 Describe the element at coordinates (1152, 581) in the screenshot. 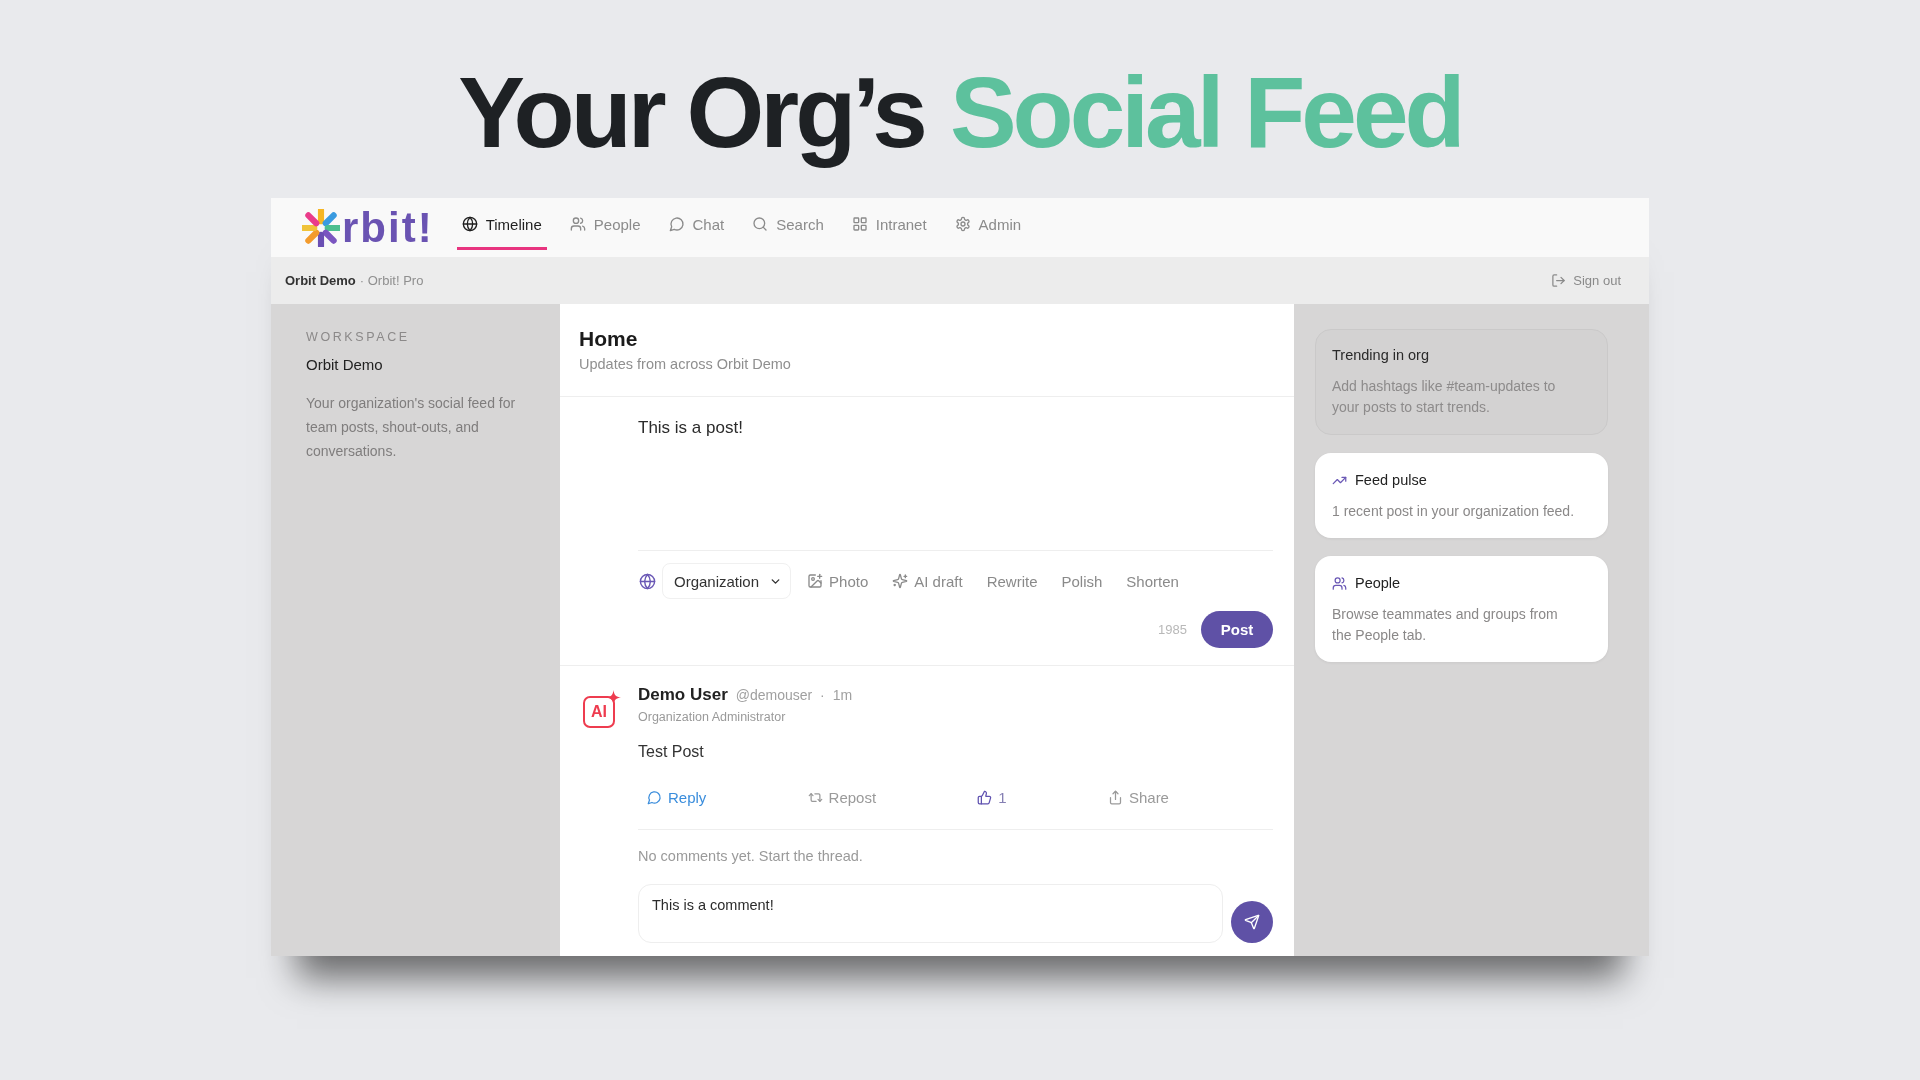

I see `composer-tool-button: Shorten` at that location.